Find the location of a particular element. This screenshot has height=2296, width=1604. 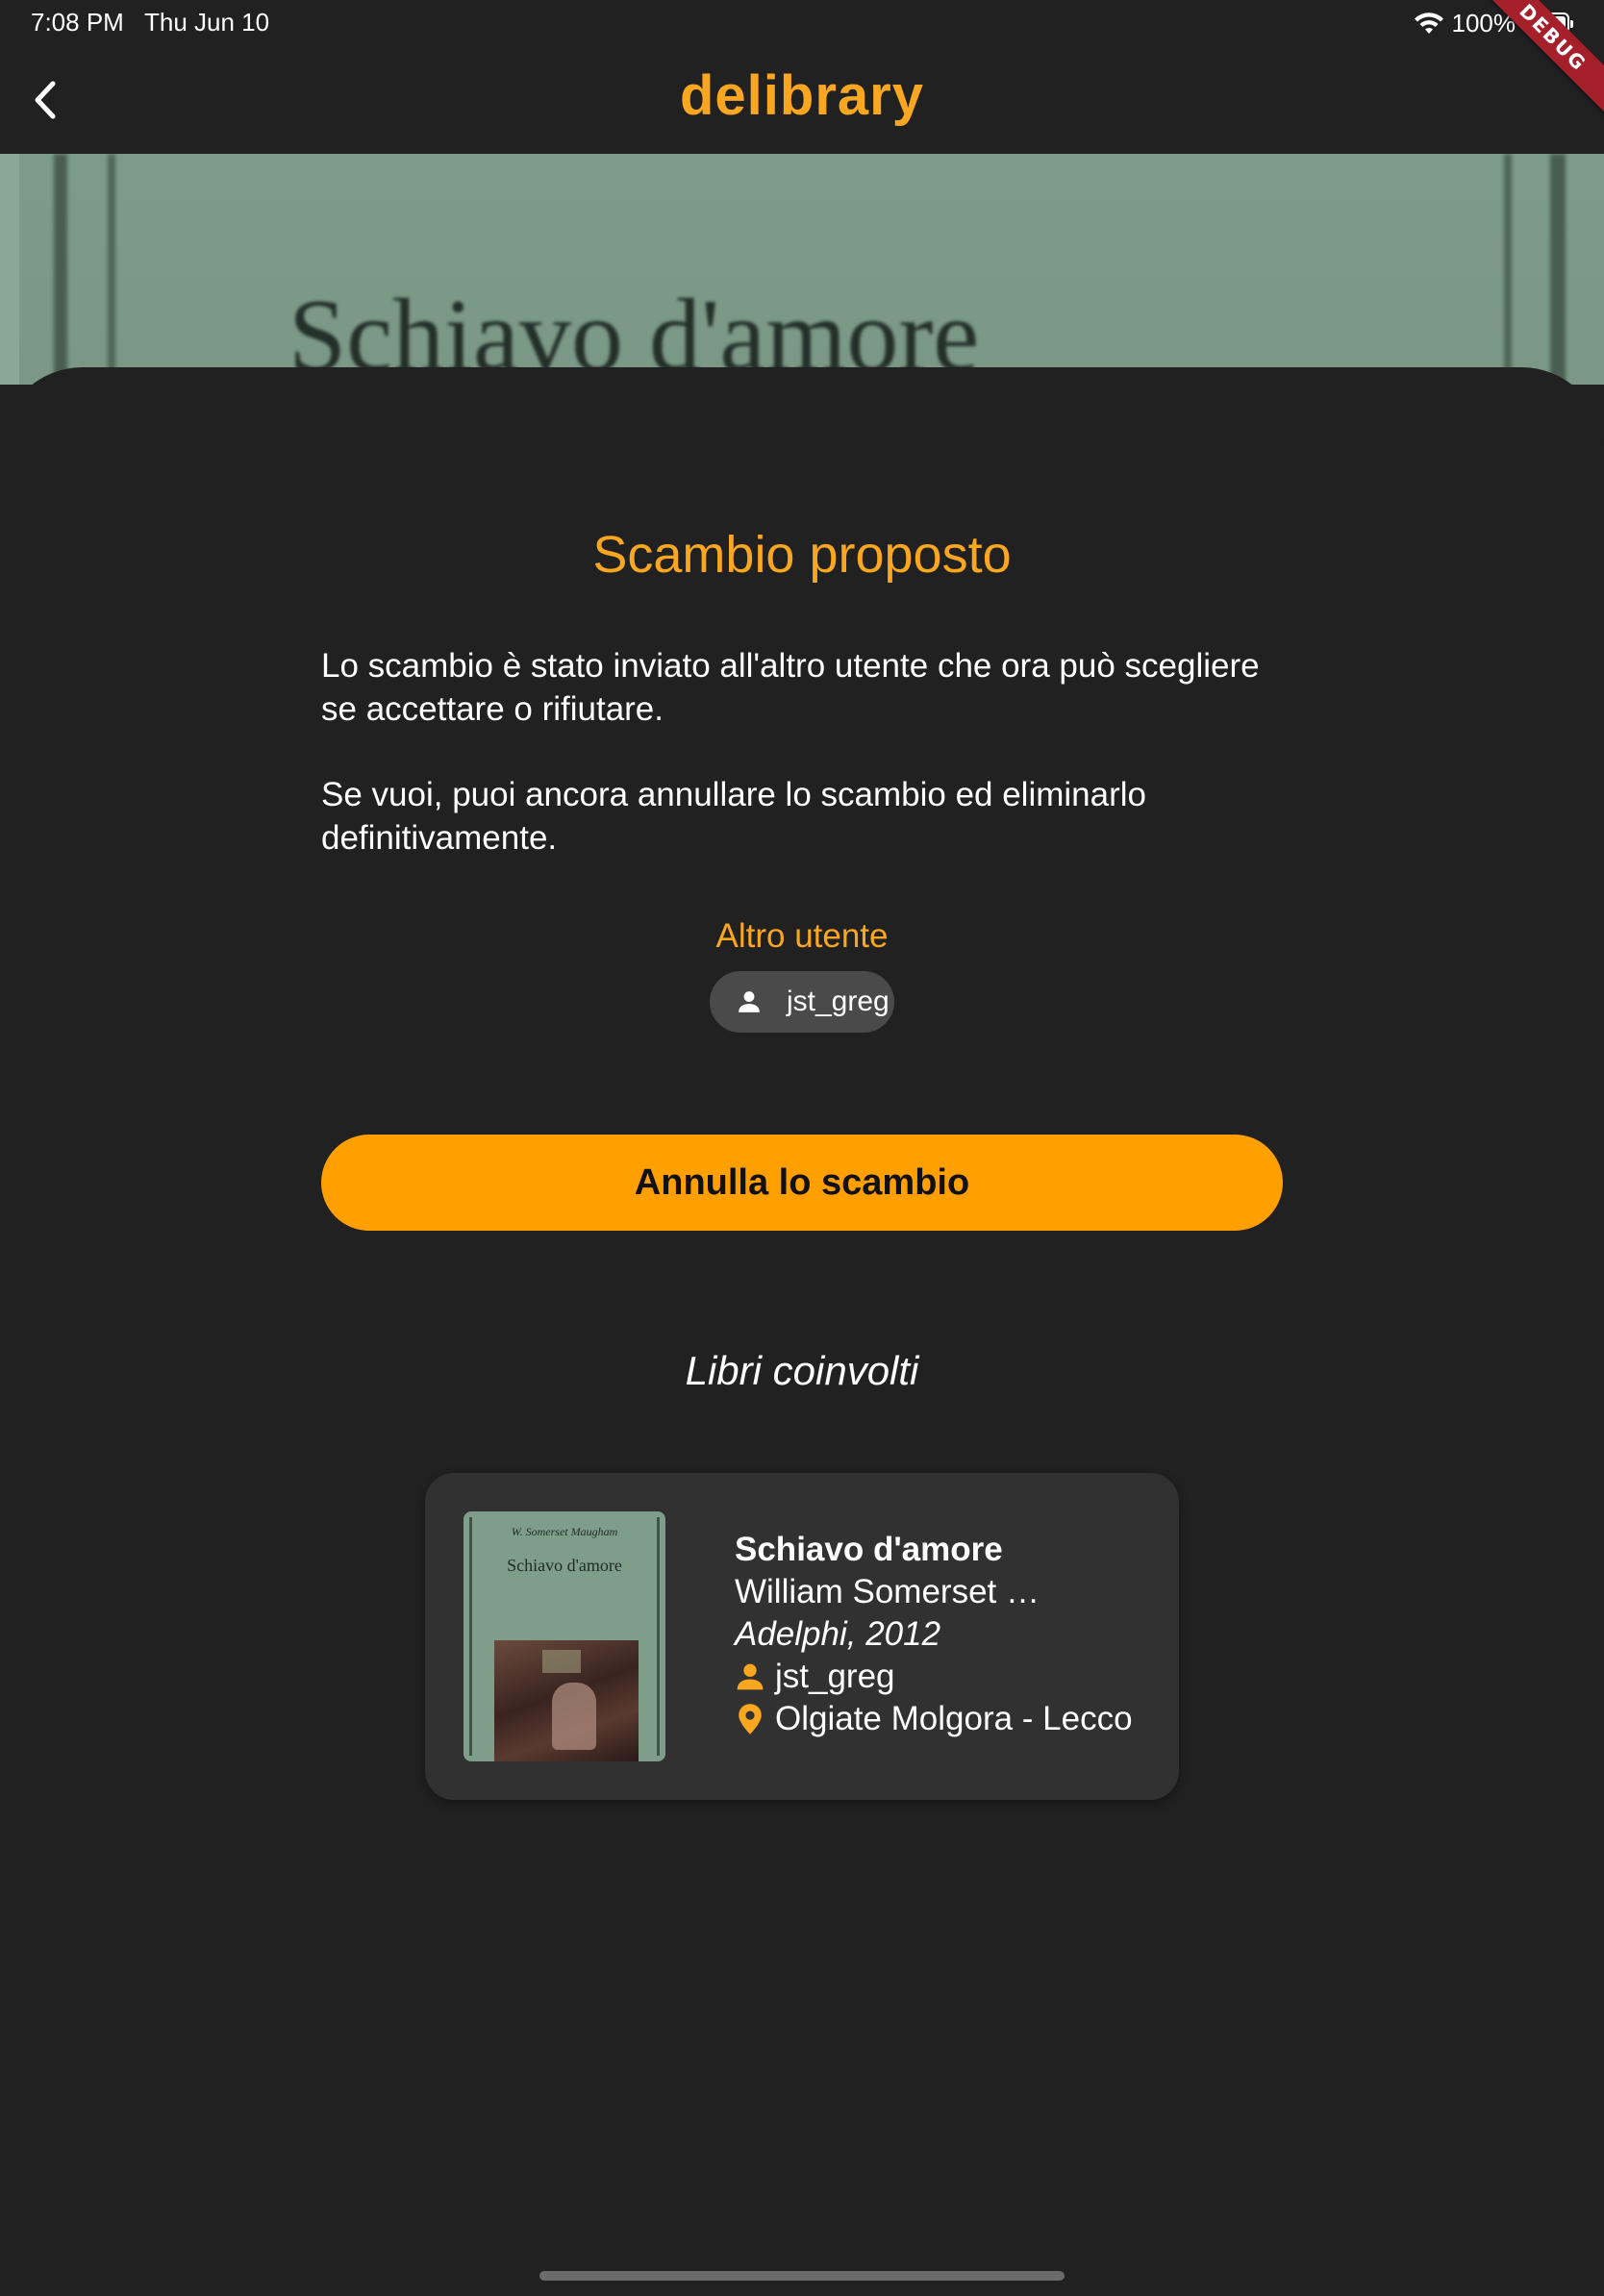

cover-title-text: Schiavo d'amore is located at coordinates (564, 1565).